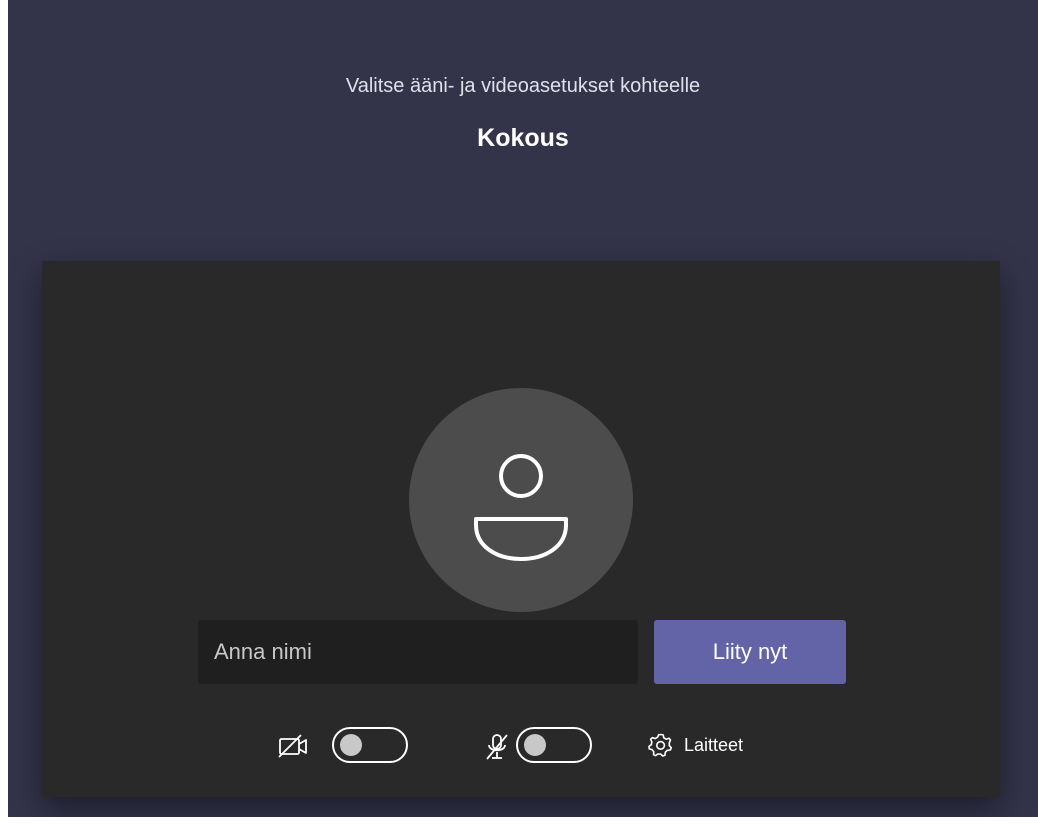 This screenshot has width=1038, height=825. I want to click on join-now-button: Liity nyt, so click(750, 652).